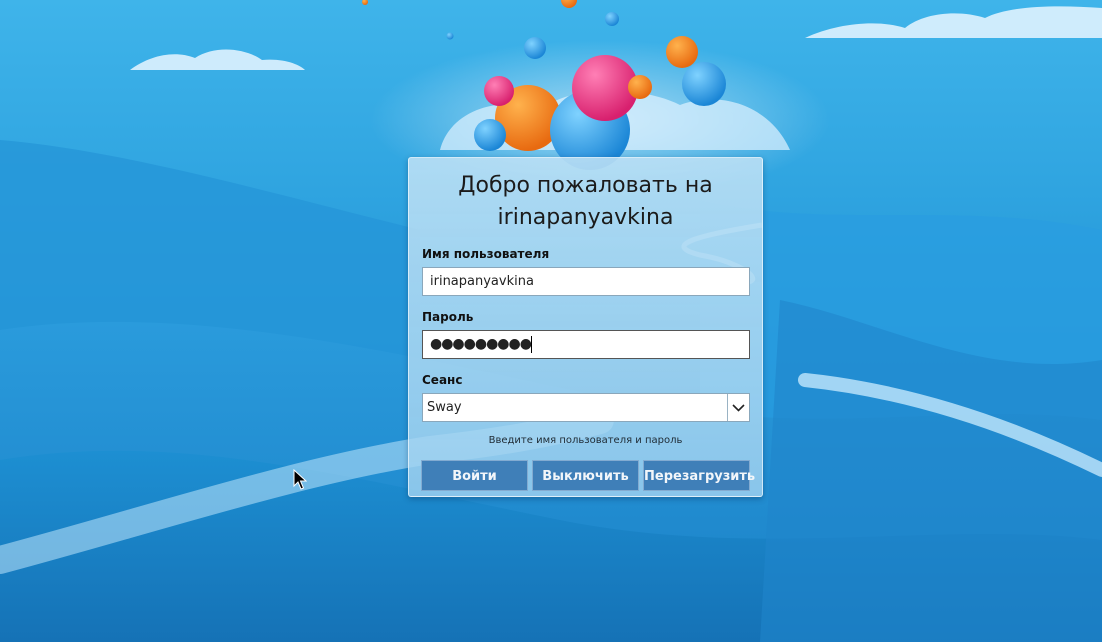  I want to click on mouse-pointer-icon, so click(300, 479).